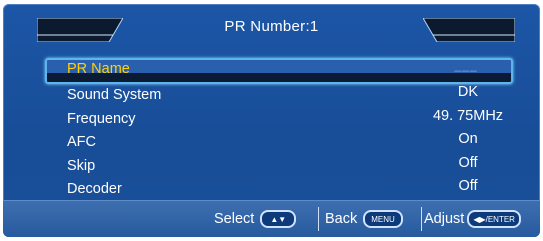  Describe the element at coordinates (279, 167) in the screenshot. I see `menu-item-skip: Skip Off` at that location.